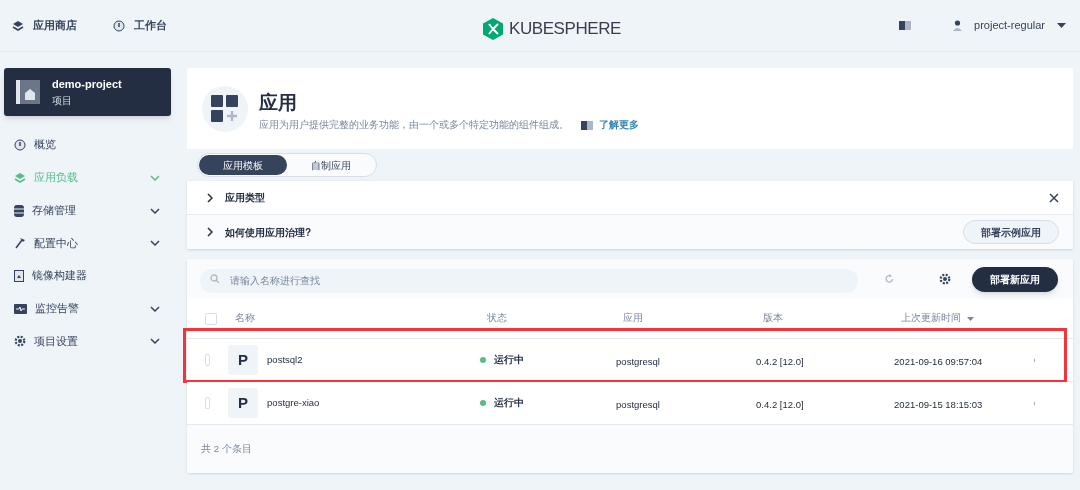  I want to click on logo-text: KUBESPHERE, so click(565, 29).